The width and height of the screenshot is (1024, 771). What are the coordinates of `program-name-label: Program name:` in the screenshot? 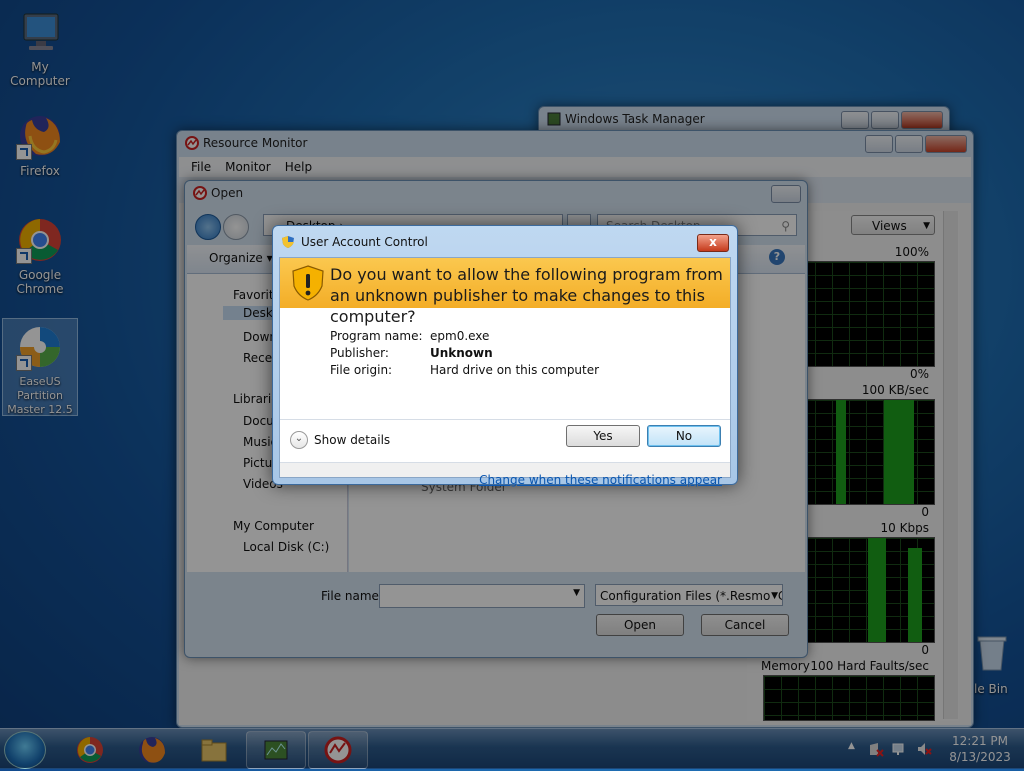 It's located at (376, 336).